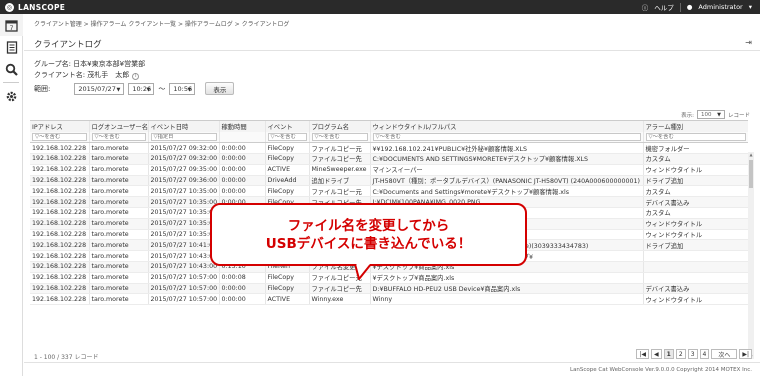 The height and width of the screenshot is (376, 760). I want to click on filter-input-logon-user: ▽〜を含む, so click(118, 137).